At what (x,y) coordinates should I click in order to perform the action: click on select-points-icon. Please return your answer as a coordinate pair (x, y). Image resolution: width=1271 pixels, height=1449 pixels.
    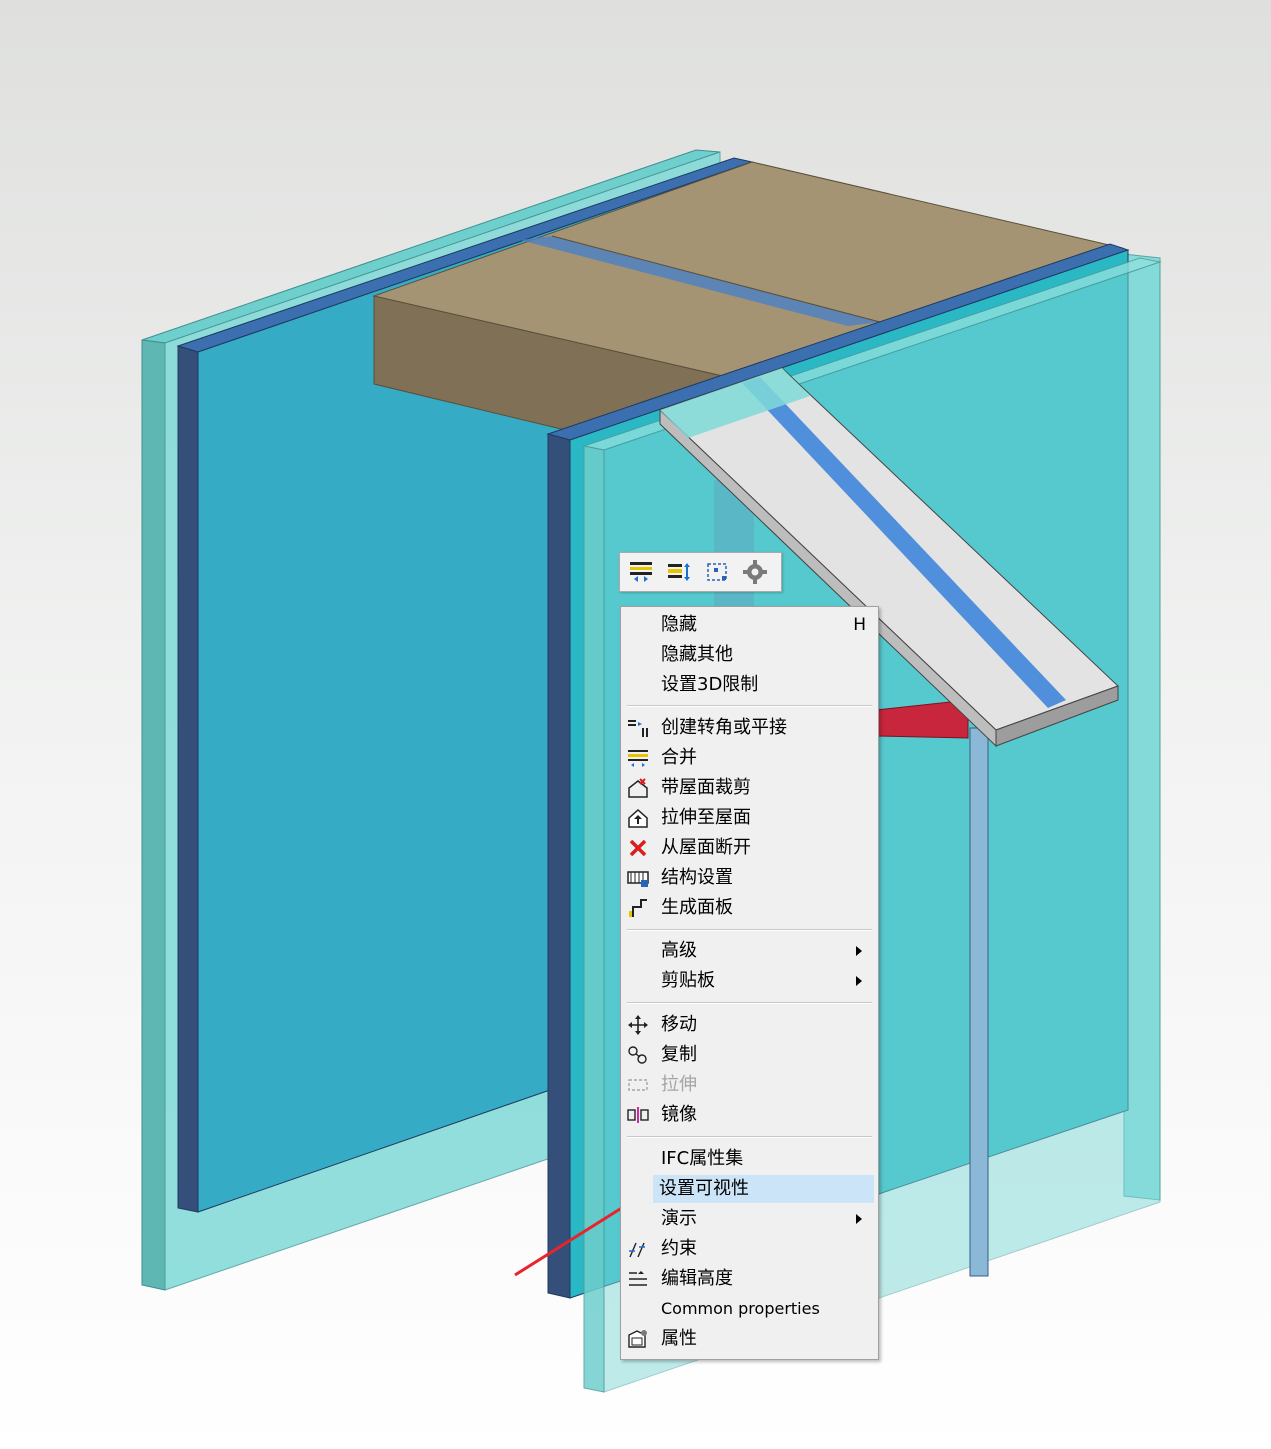
    Looking at the image, I should click on (717, 572).